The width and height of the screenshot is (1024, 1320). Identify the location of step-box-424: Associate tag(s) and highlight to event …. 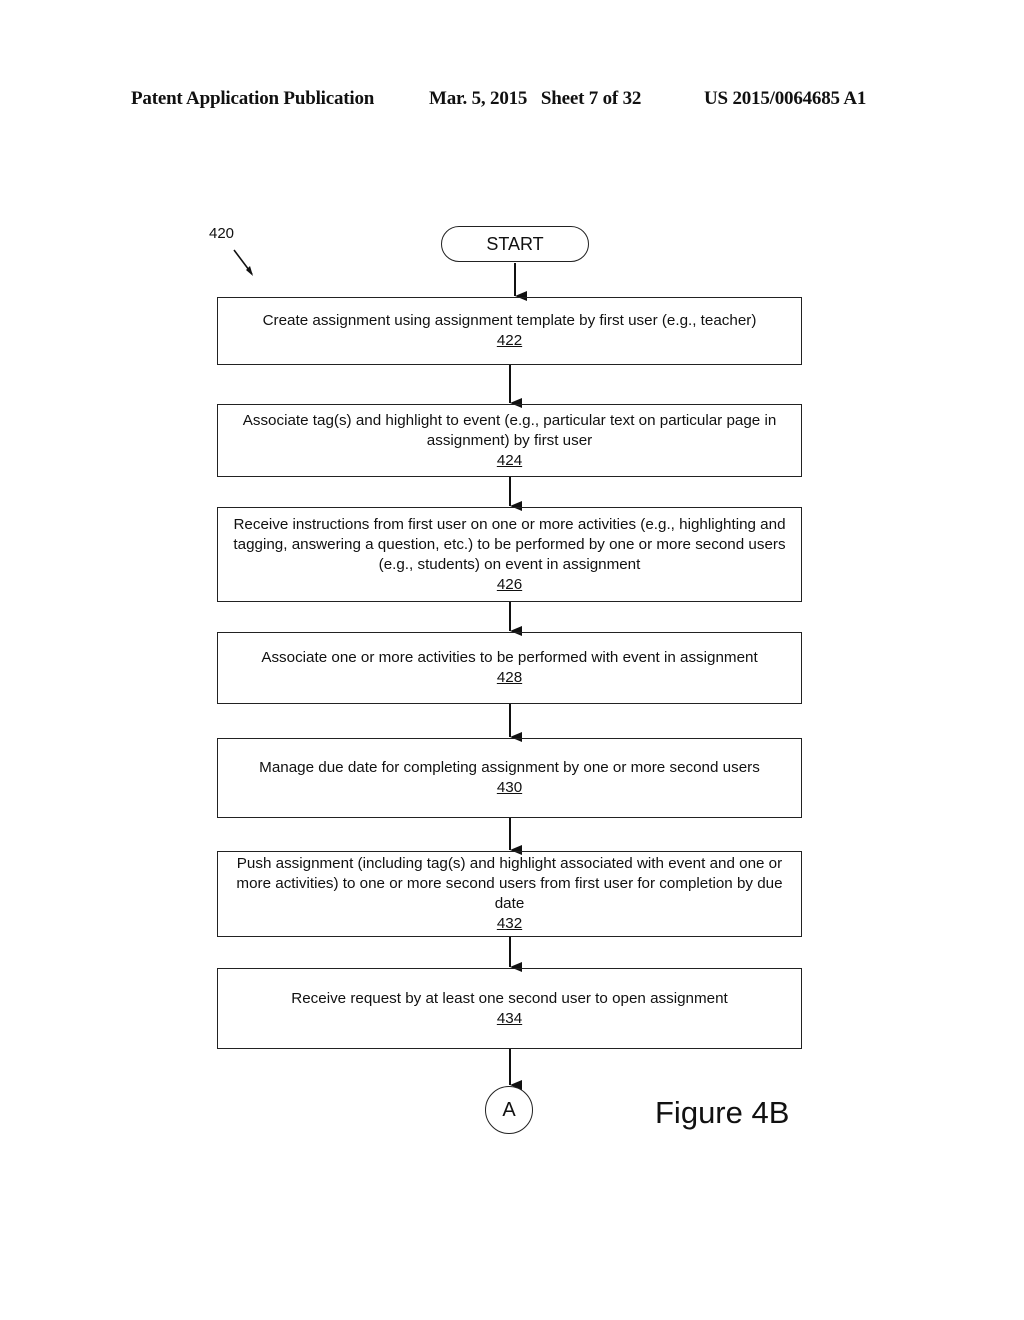
(509, 440).